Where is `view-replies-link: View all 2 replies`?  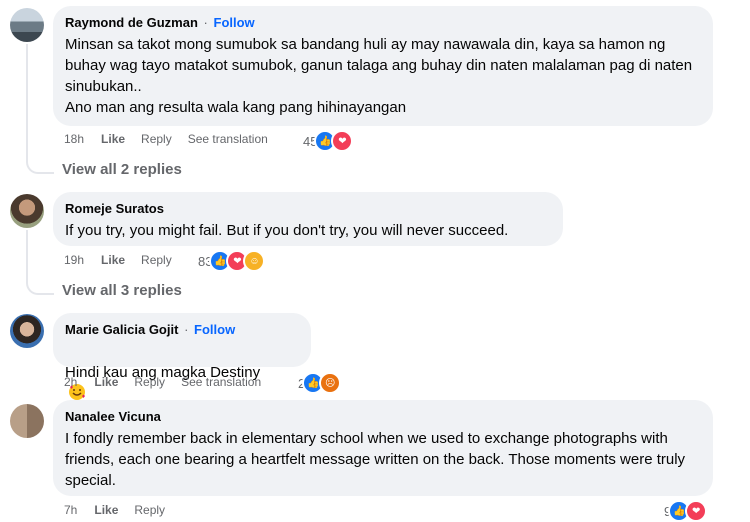
view-replies-link: View all 2 replies is located at coordinates (122, 169).